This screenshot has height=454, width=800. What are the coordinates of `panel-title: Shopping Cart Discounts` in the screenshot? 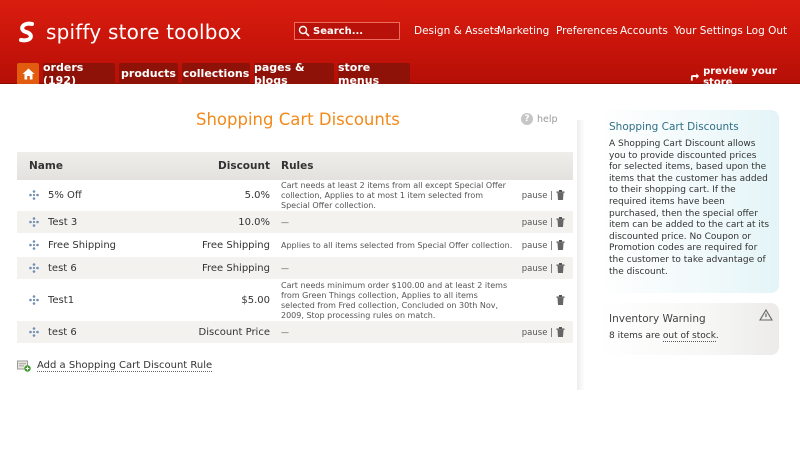 It's located at (674, 127).